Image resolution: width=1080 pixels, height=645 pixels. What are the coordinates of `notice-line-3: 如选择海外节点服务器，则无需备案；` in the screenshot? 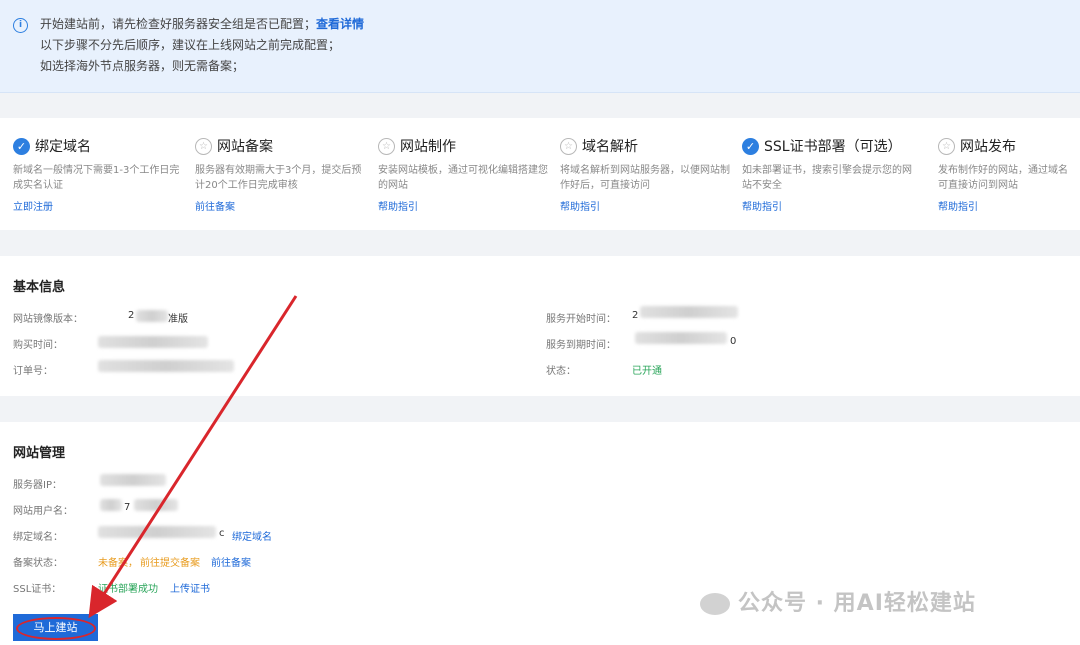 It's located at (142, 66).